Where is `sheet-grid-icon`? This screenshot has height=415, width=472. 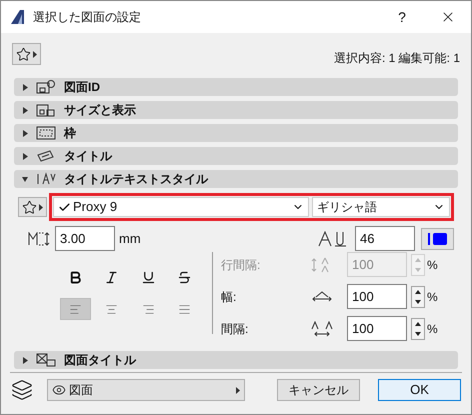
sheet-grid-icon is located at coordinates (46, 360).